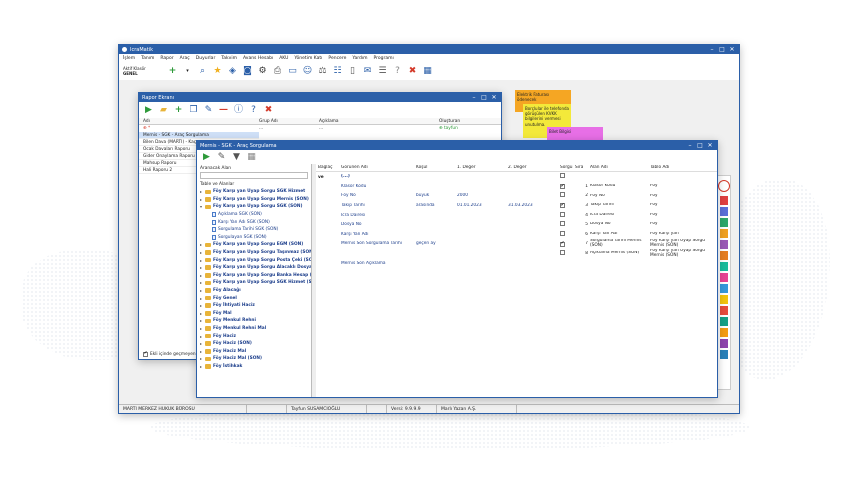 The image size is (860, 480). What do you see at coordinates (255, 351) in the screenshot?
I see `tree-item: ▸ Föy Haciz Mal` at bounding box center [255, 351].